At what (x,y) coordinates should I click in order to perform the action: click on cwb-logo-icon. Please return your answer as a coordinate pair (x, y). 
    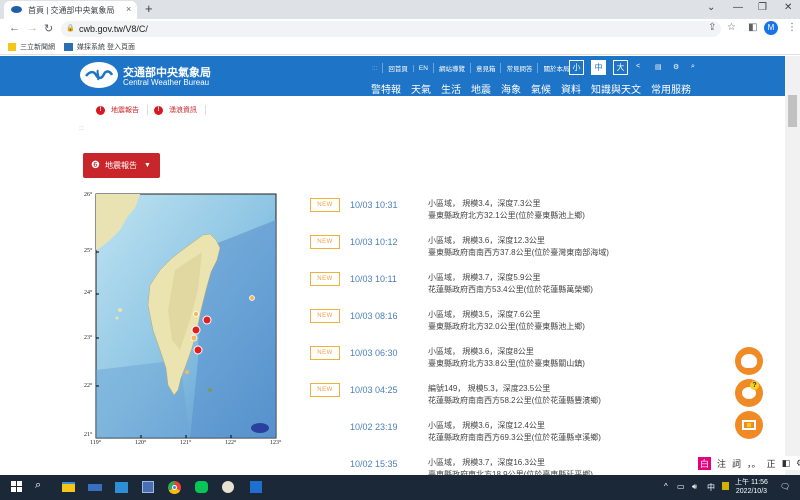
    Looking at the image, I should click on (99, 75).